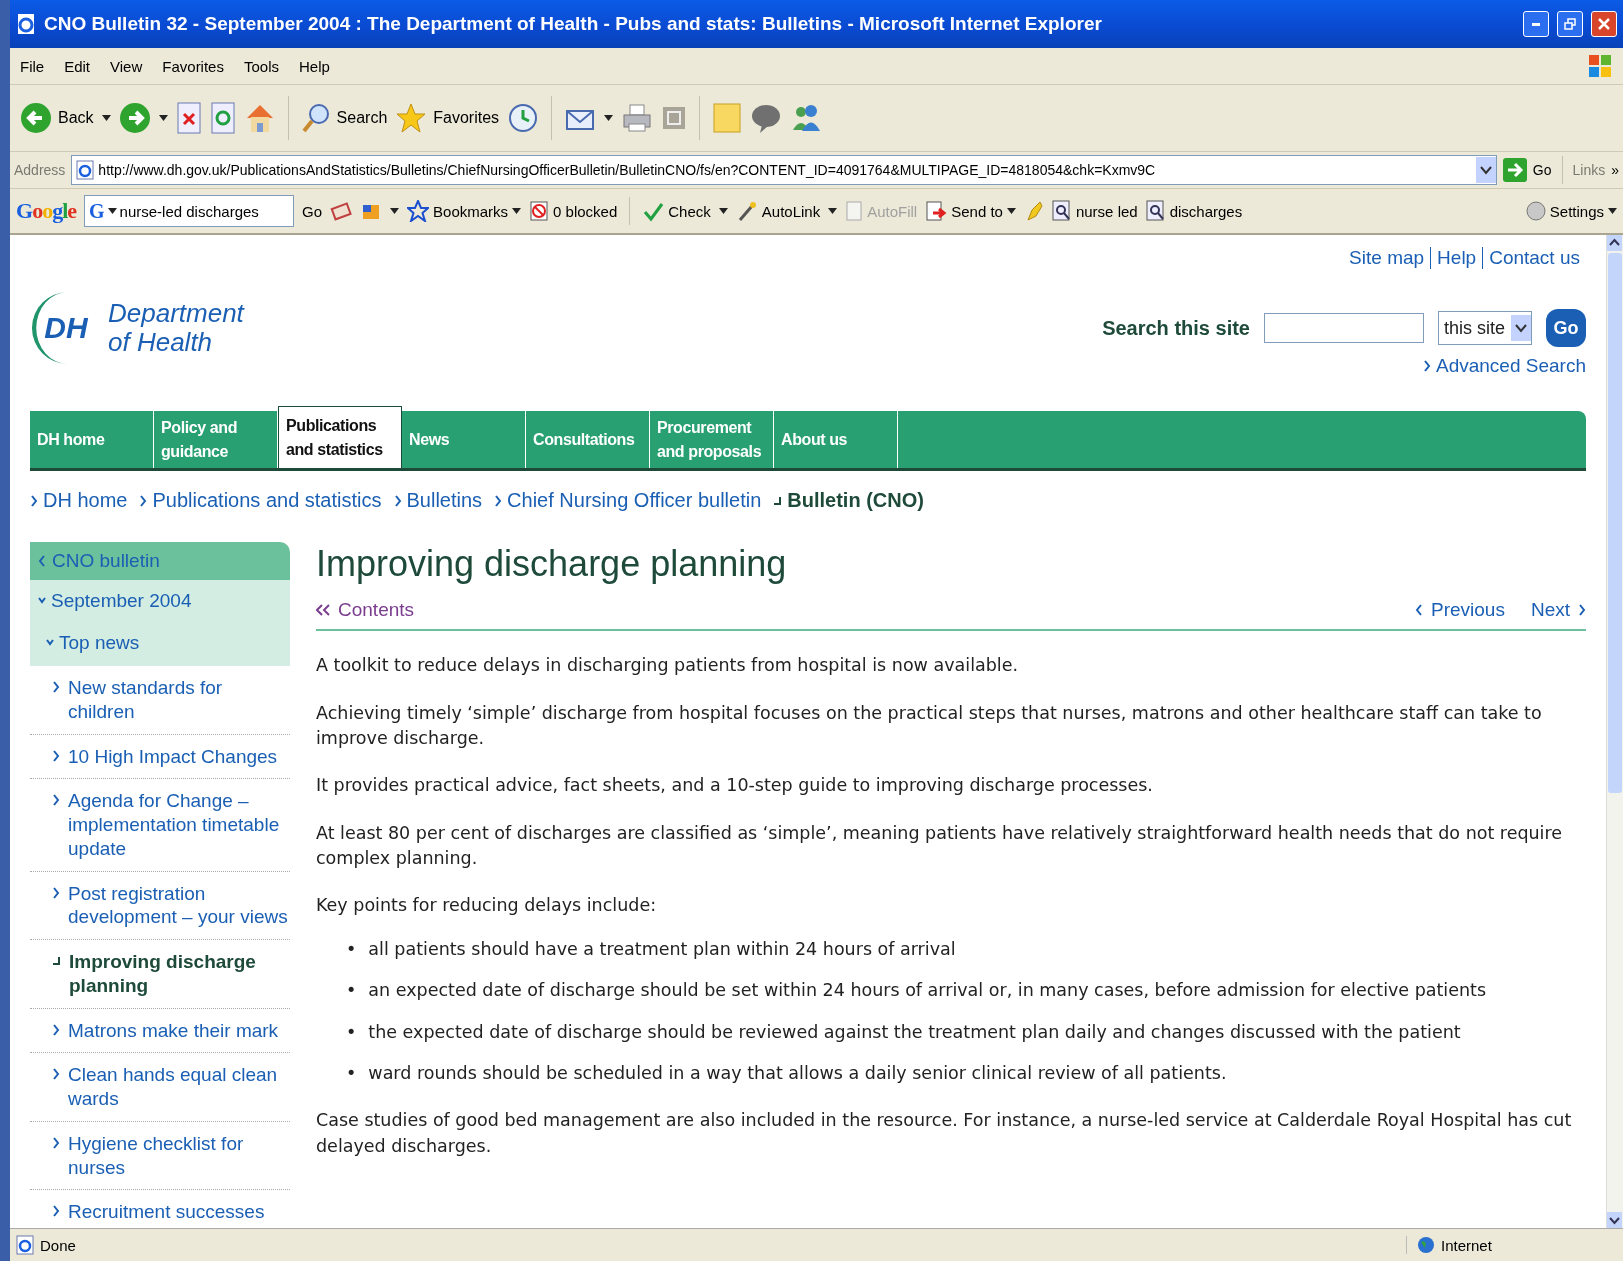 The width and height of the screenshot is (1623, 1261). What do you see at coordinates (67, 328) in the screenshot?
I see `logo-mark: DH` at bounding box center [67, 328].